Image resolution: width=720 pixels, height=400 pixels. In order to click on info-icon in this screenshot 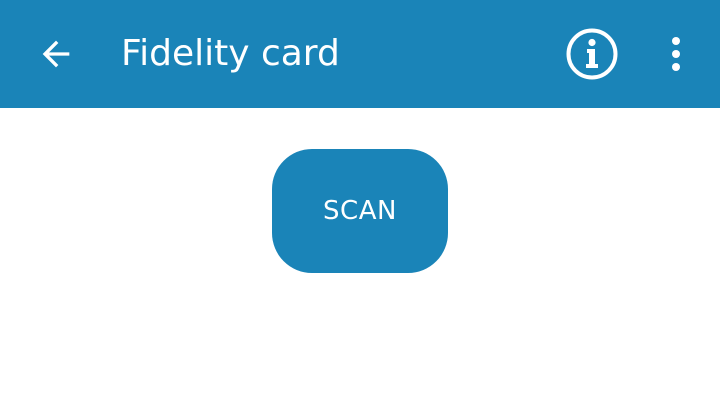, I will do `click(592, 54)`.